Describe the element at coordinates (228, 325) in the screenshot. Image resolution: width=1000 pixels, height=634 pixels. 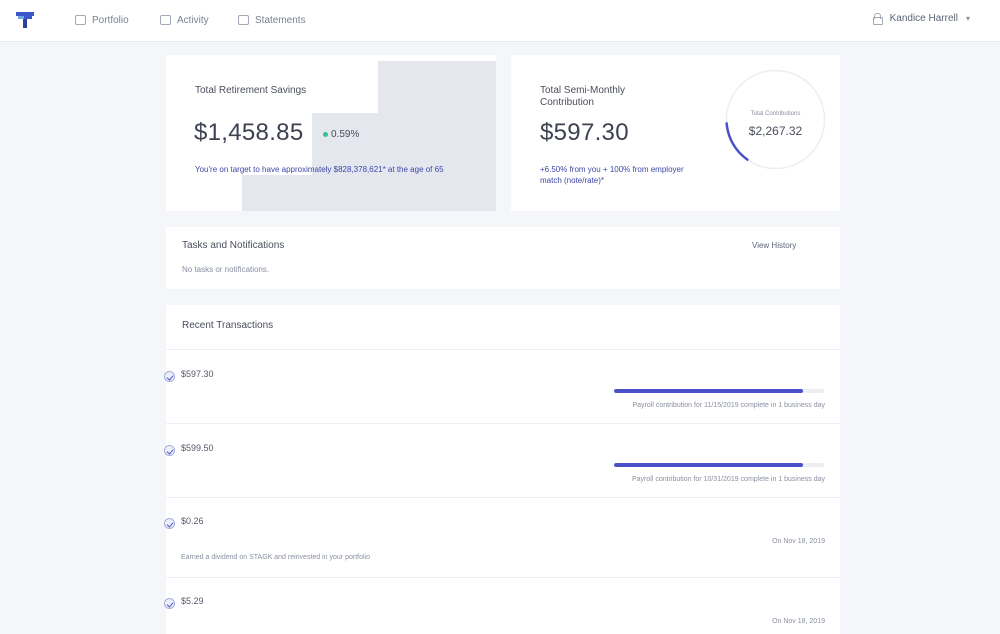
I see `transactions-title: Recent Transactions` at that location.